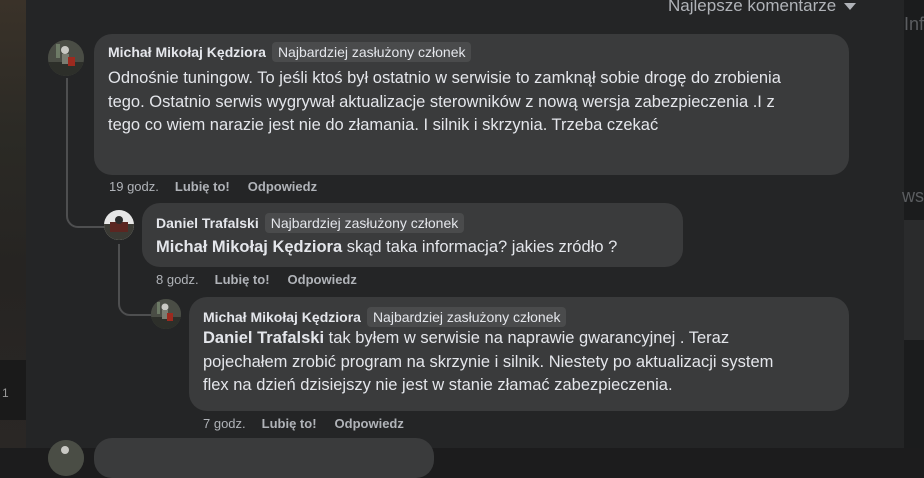 Image resolution: width=924 pixels, height=478 pixels. I want to click on comment-meta: 8 godz. Lubię to! Odpowiedz, so click(256, 279).